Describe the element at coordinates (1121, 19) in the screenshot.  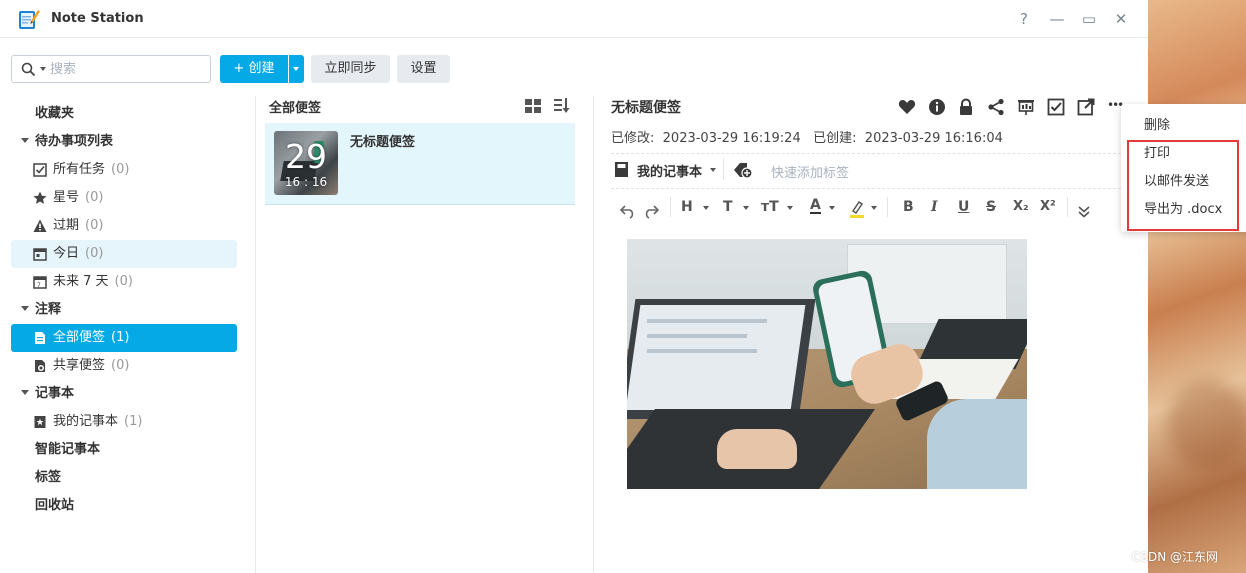
I see `close-button: ✕` at that location.